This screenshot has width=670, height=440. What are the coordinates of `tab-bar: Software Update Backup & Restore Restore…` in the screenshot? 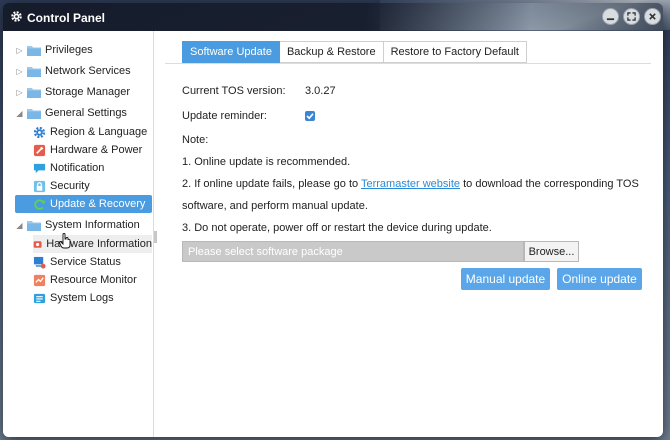 It's located at (354, 52).